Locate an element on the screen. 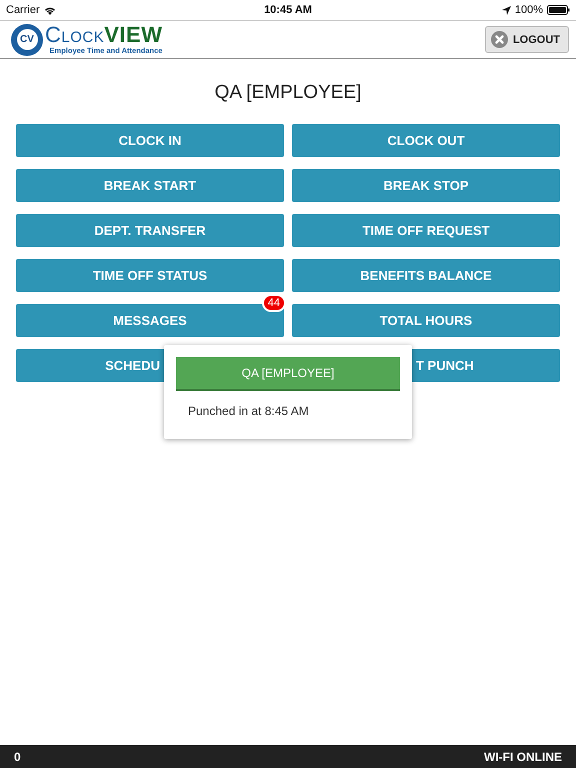 The height and width of the screenshot is (768, 576). menu-button: CLOCK IN is located at coordinates (150, 140).